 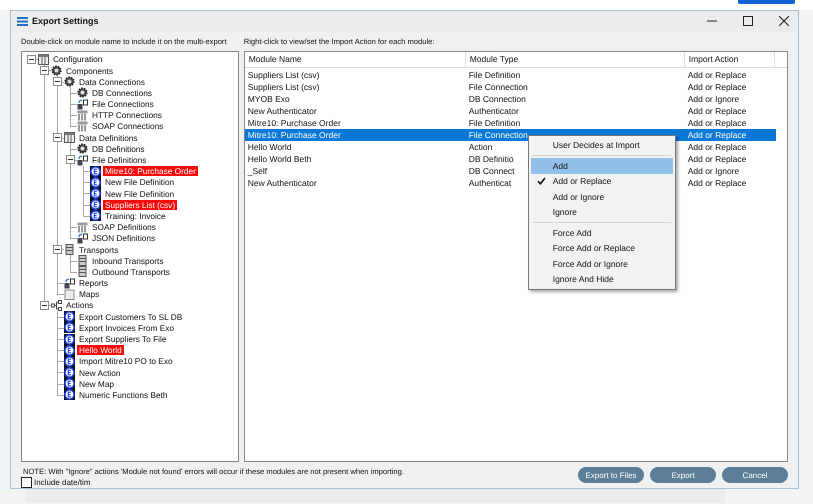 I want to click on tree-item: Actions, so click(x=80, y=305).